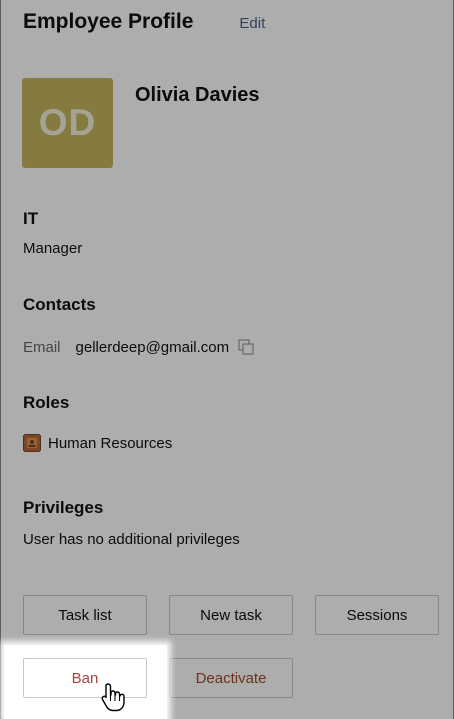 The width and height of the screenshot is (454, 719). Describe the element at coordinates (246, 347) in the screenshot. I see `copy-icon` at that location.